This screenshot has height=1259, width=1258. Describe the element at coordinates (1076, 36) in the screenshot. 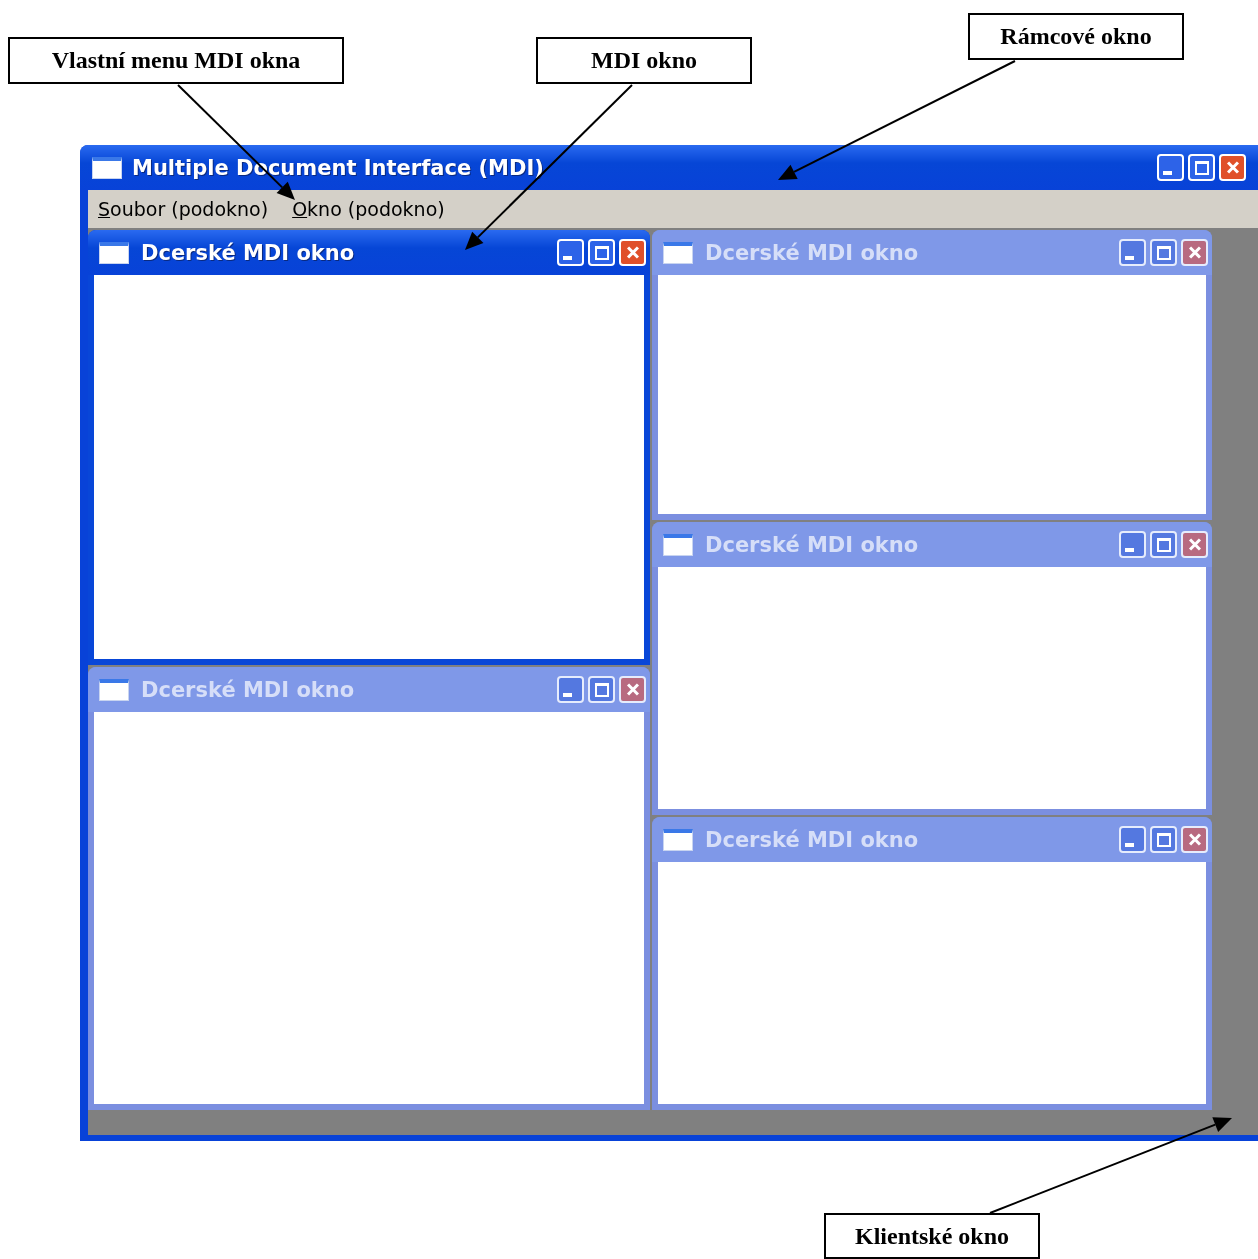

I see `callout-label: Rámcové okno` at that location.